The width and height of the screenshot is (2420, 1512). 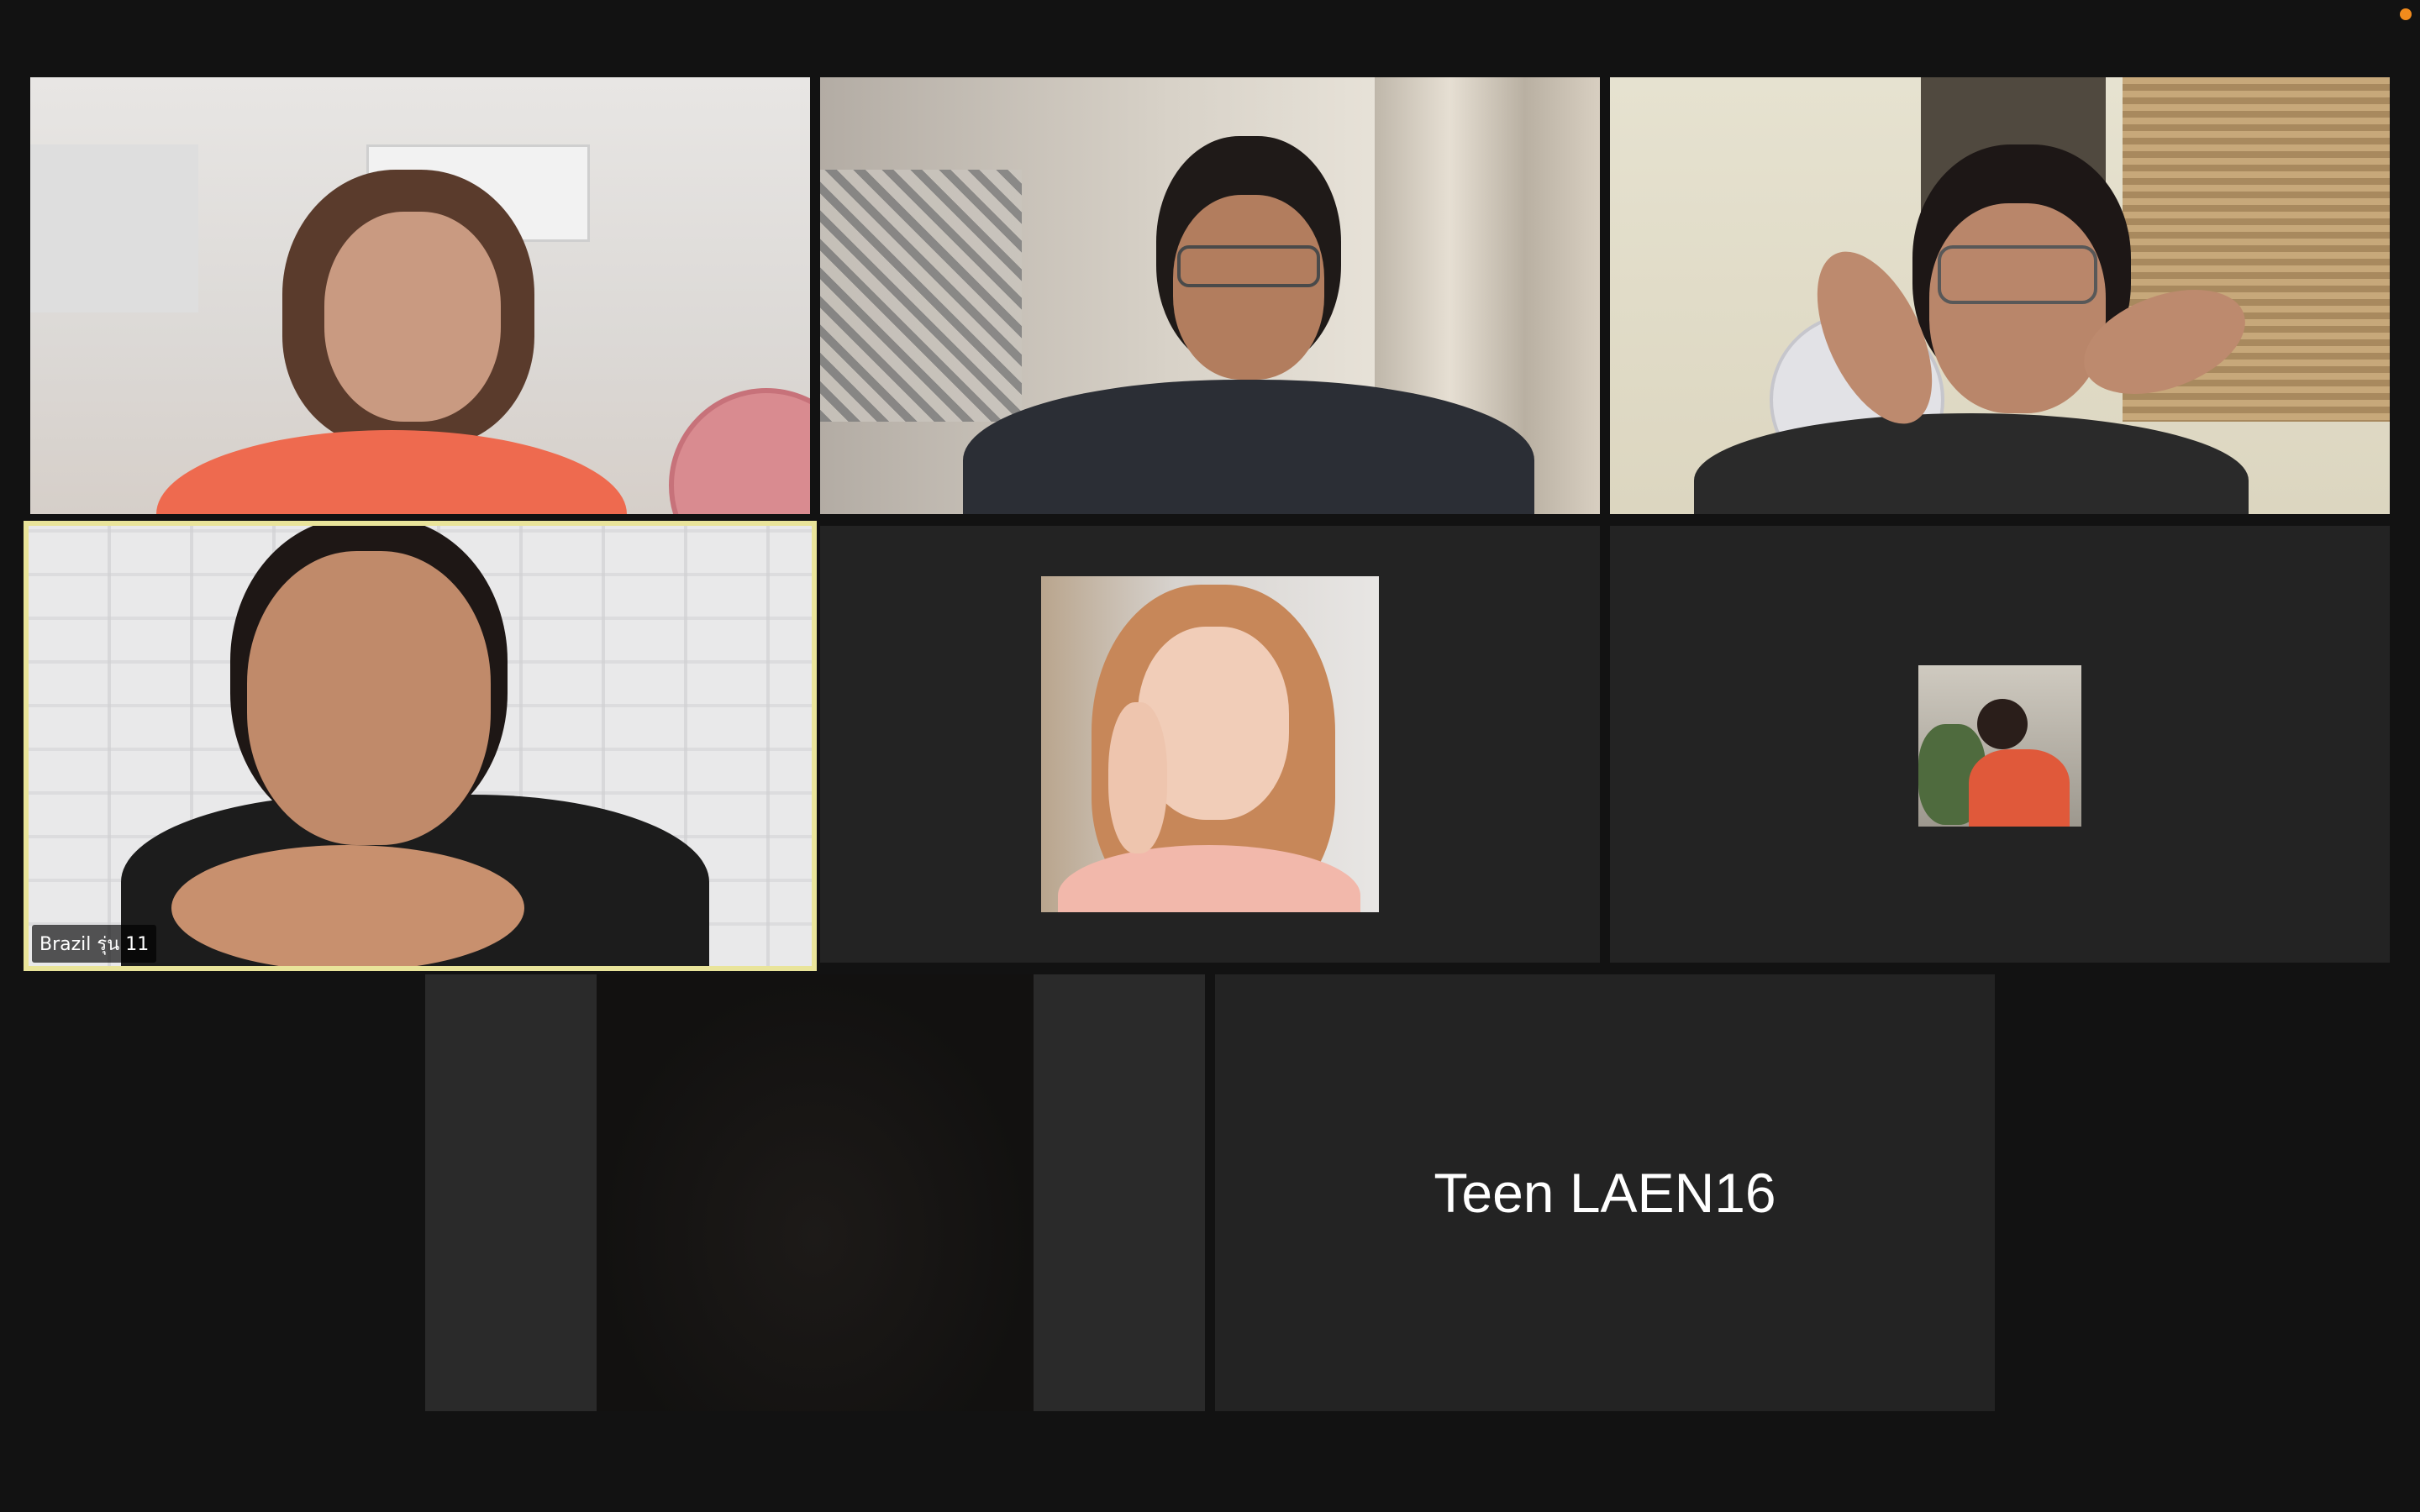 I want to click on participant-tile-8: Teen LAEN16, so click(x=1605, y=1192).